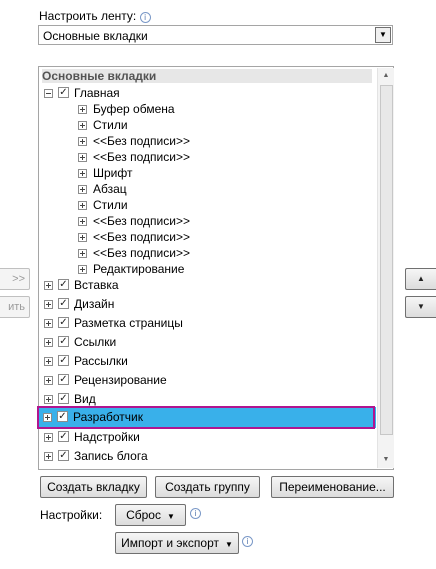 This screenshot has height=569, width=436. What do you see at coordinates (206, 399) in the screenshot?
I see `tree-row: ✓ Вид` at bounding box center [206, 399].